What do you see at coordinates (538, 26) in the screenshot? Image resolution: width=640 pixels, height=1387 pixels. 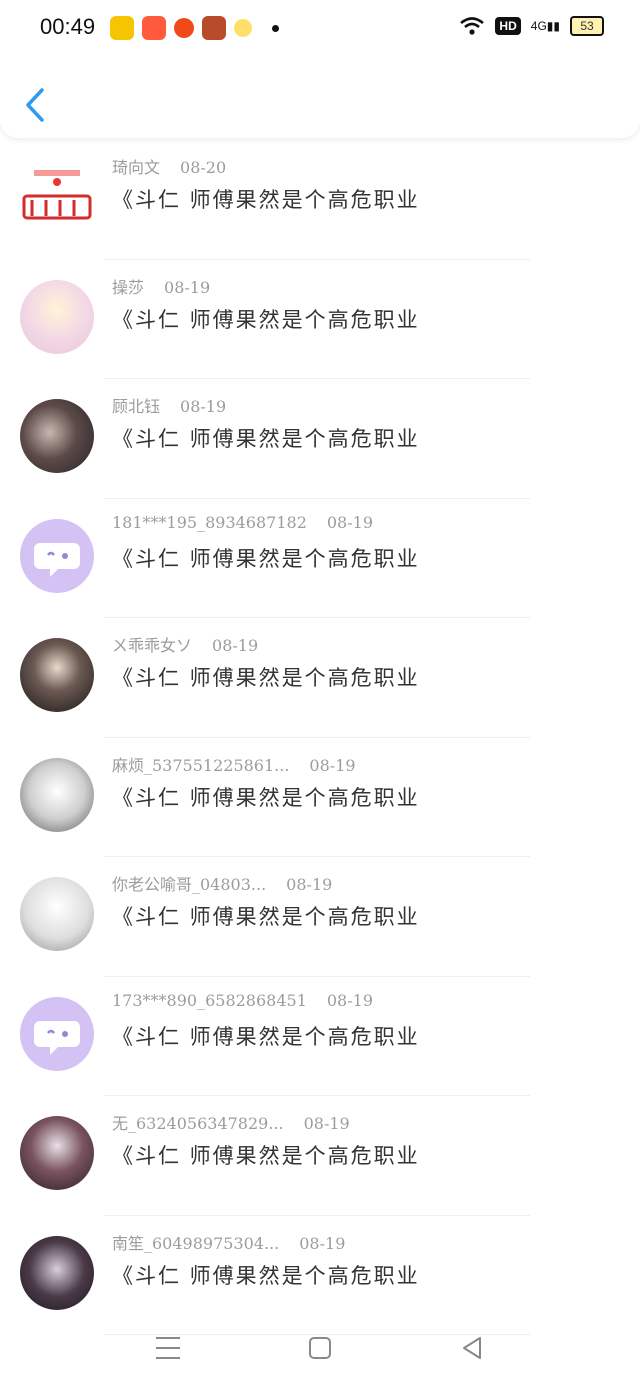 I see `network-type: 4G` at bounding box center [538, 26].